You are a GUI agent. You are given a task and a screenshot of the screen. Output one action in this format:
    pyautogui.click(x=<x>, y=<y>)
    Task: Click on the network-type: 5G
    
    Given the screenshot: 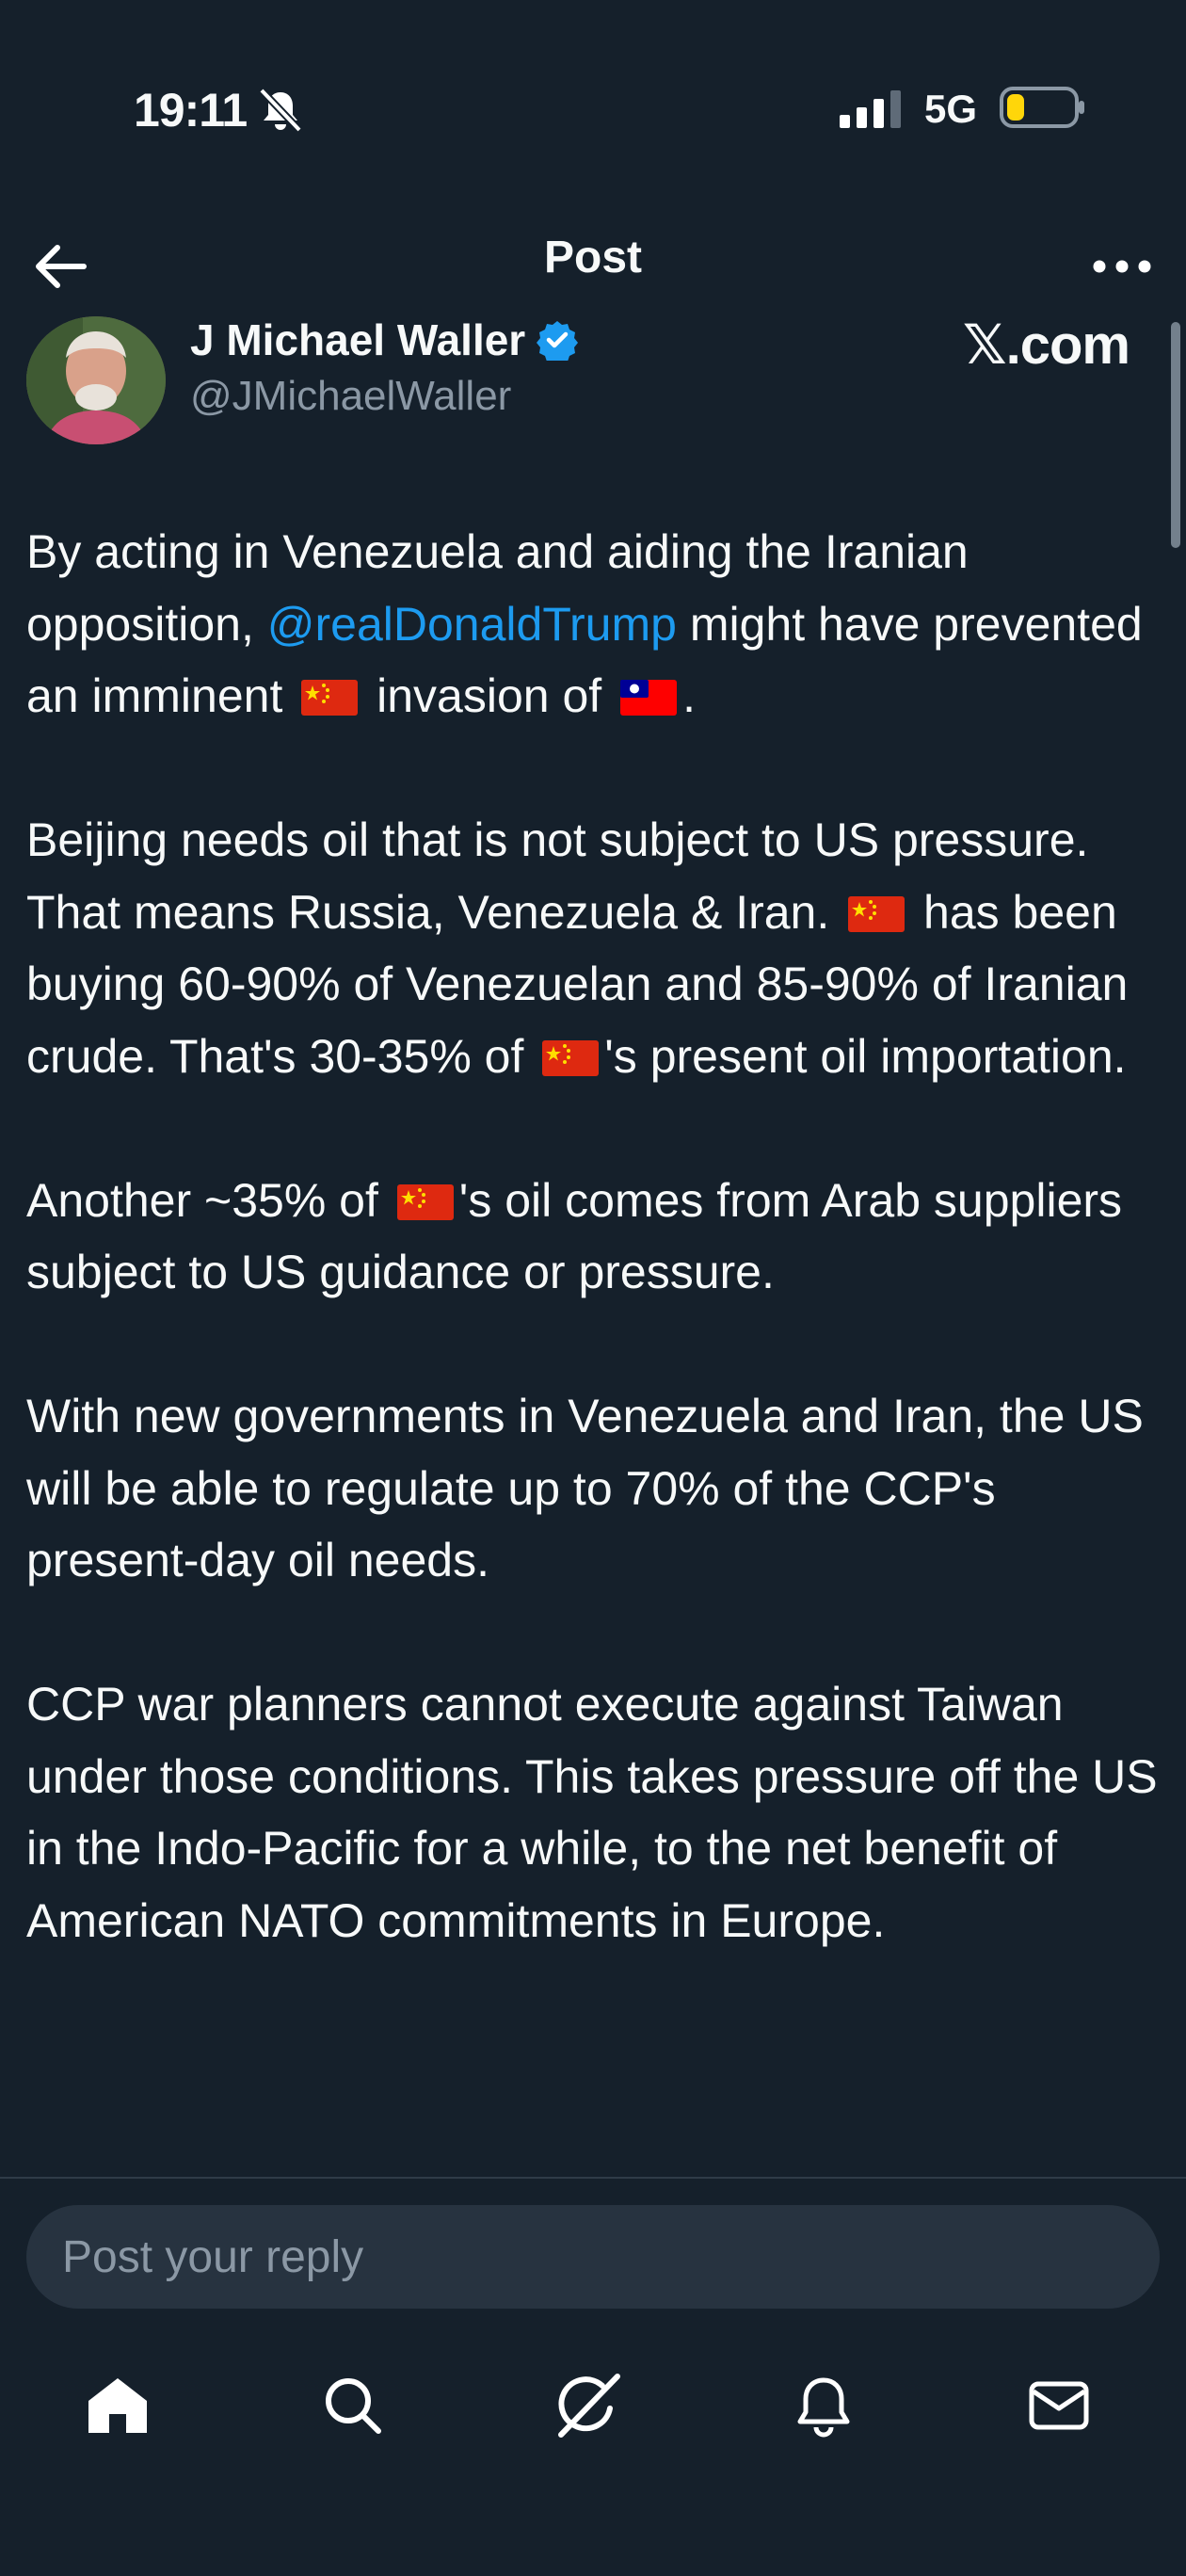 What is the action you would take?
    pyautogui.click(x=951, y=109)
    